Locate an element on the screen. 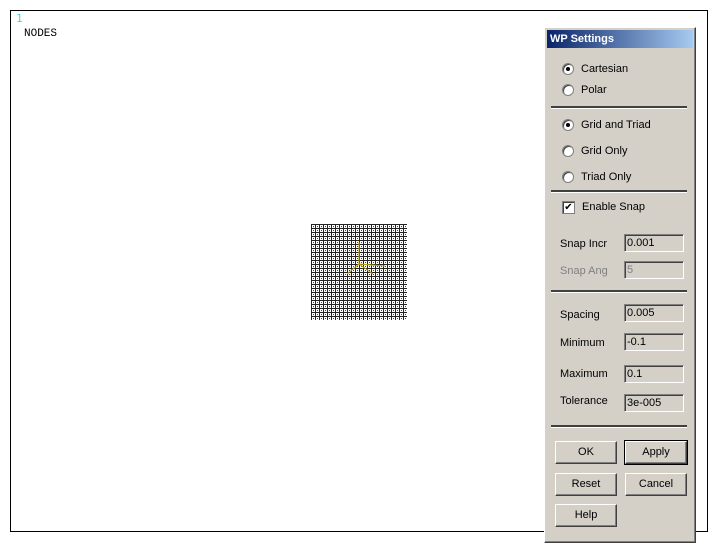 This screenshot has height=547, width=720. radio-polar-label: Polar is located at coordinates (594, 90).